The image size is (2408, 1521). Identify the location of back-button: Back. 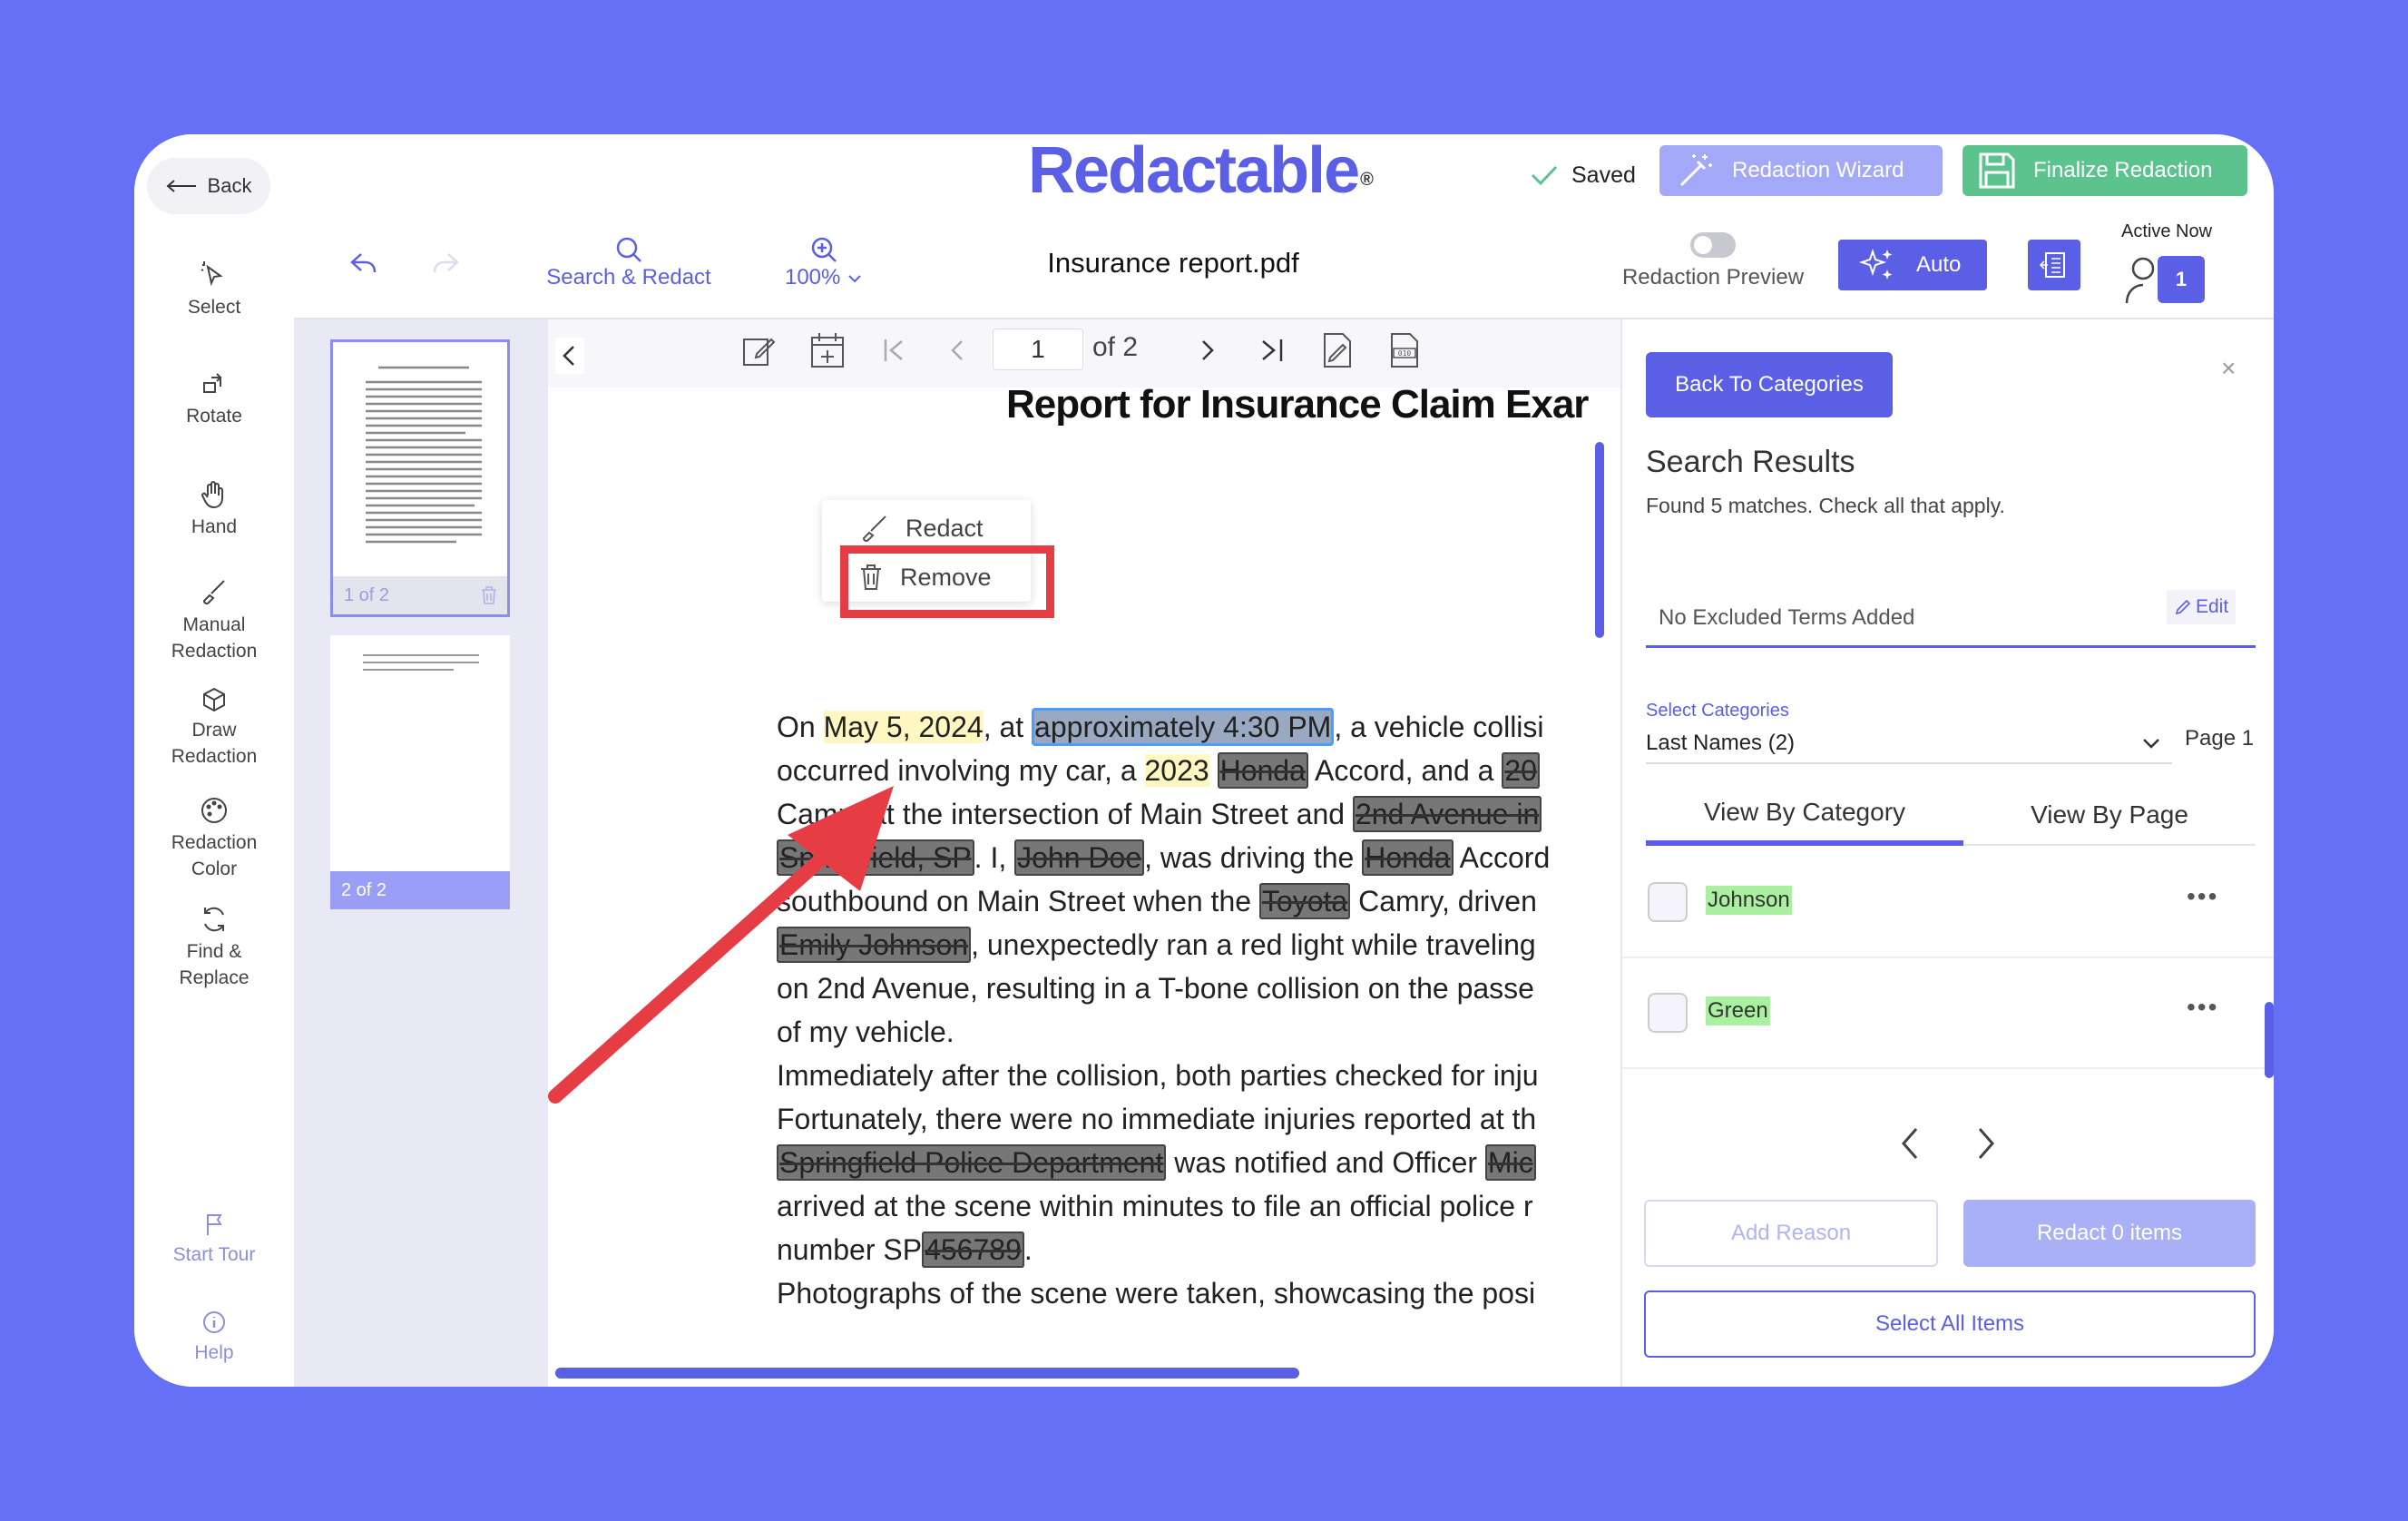
(209, 186).